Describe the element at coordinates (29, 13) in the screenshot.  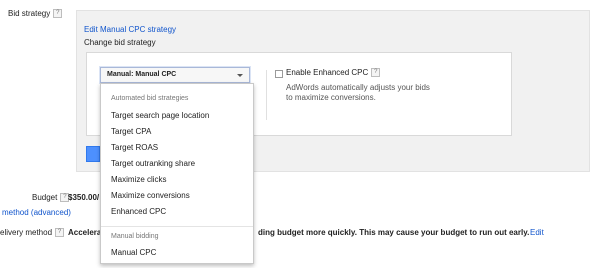
I see `bid-strategy-label-text: Bid strategy` at that location.